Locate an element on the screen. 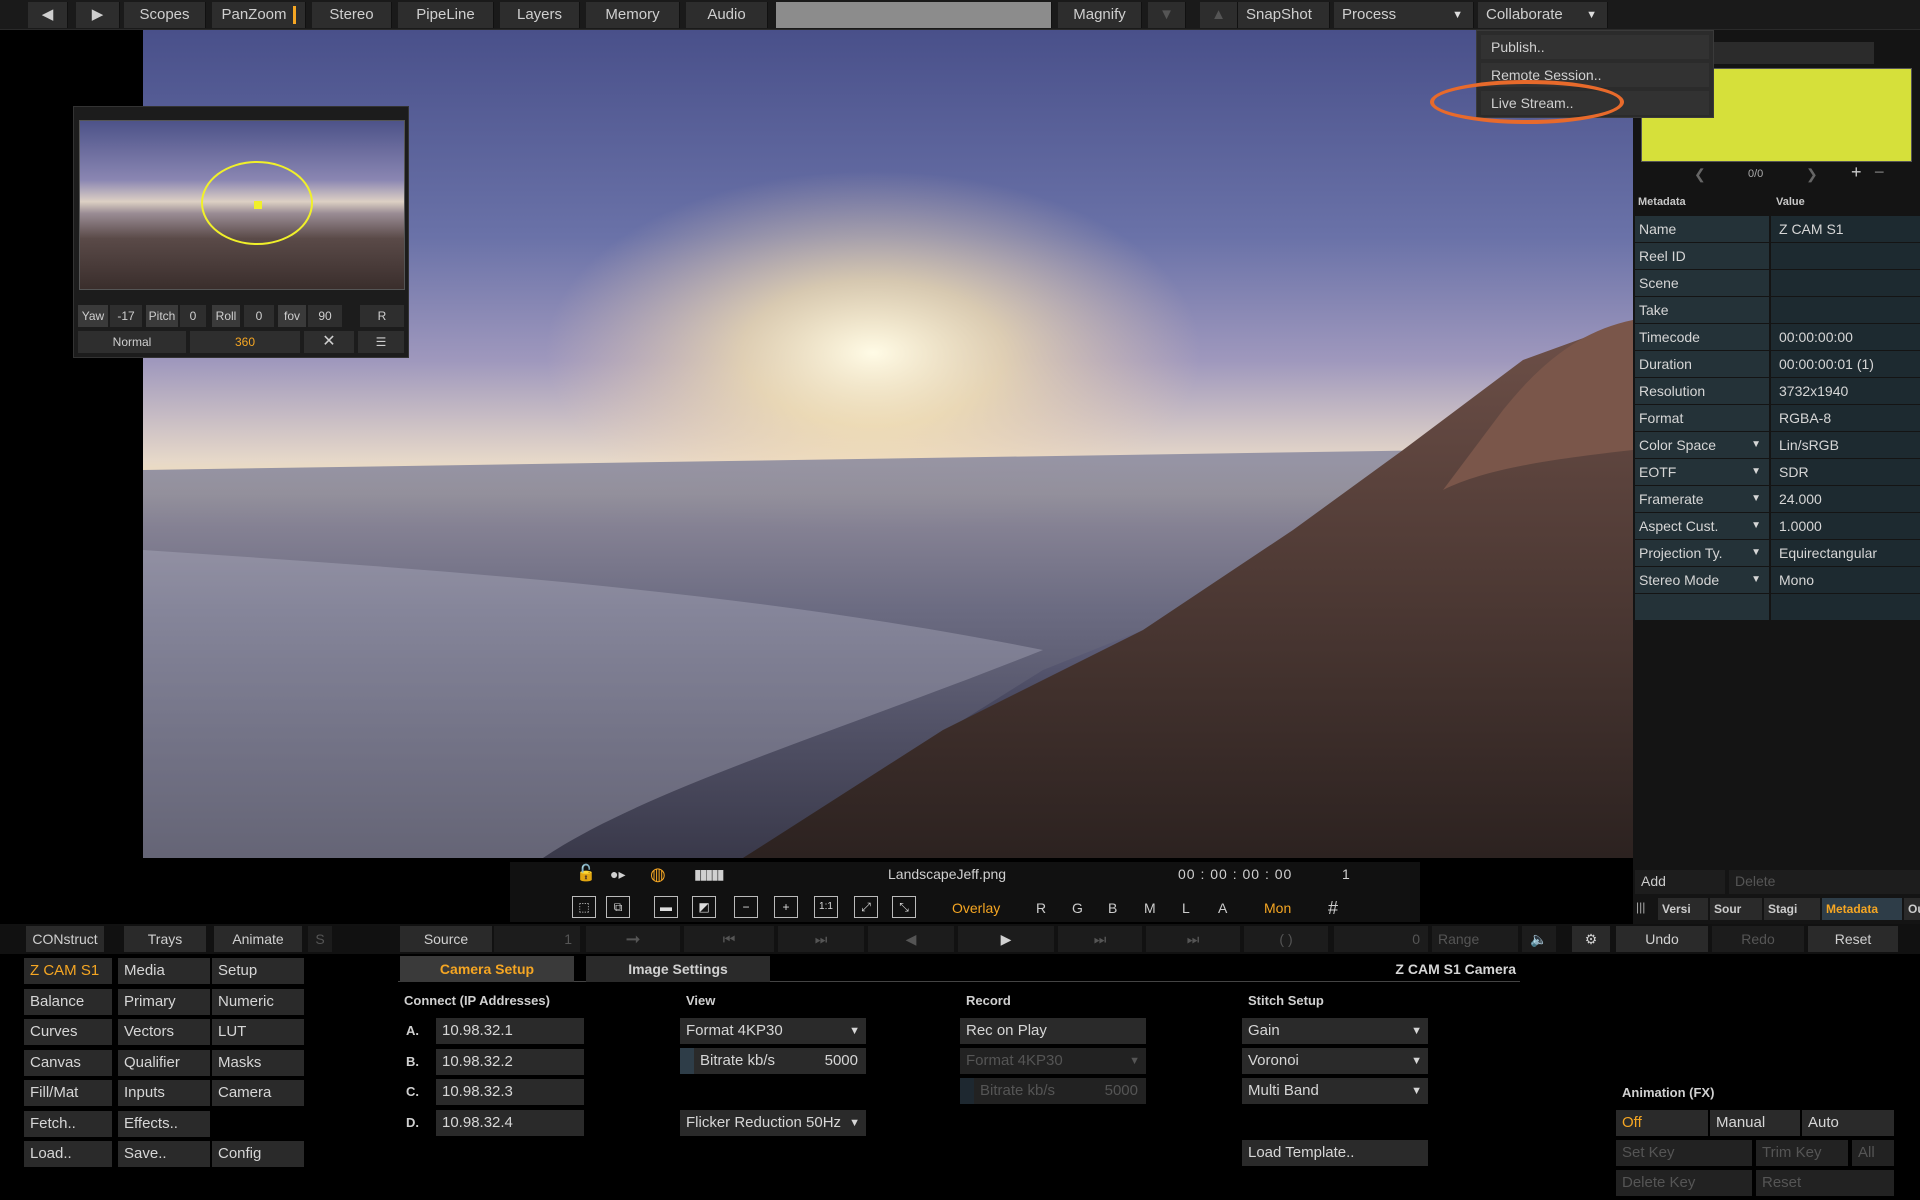 The width and height of the screenshot is (1920, 1200). reset-button: Reset is located at coordinates (1853, 939).